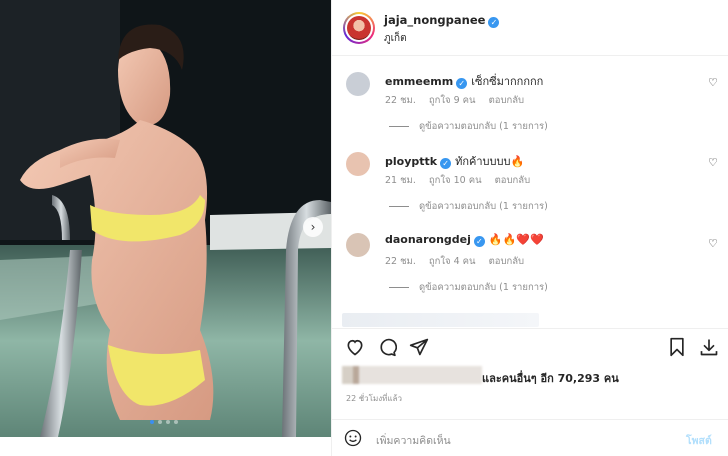 This screenshot has width=728, height=456. Describe the element at coordinates (355, 347) in the screenshot. I see `like-heart-icon` at that location.